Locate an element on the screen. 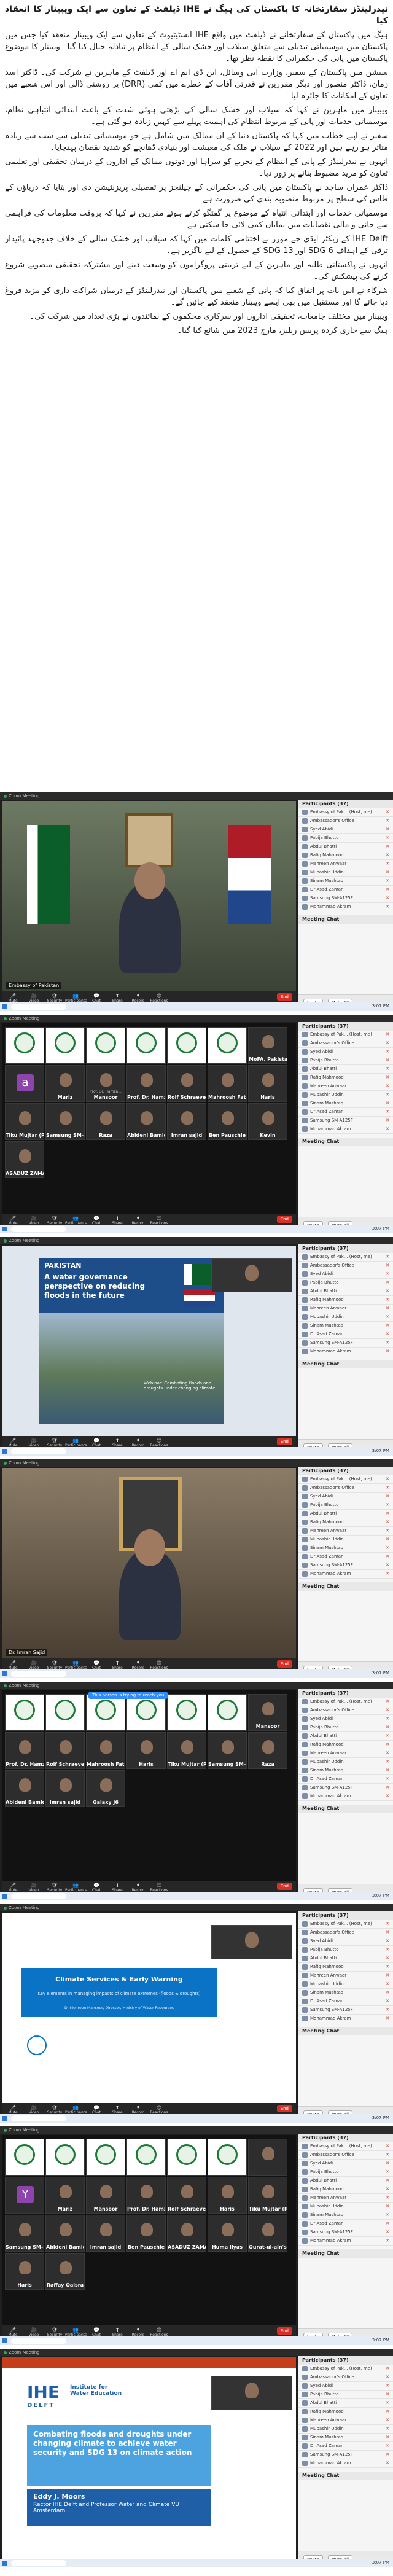  participant-tile: Haris is located at coordinates (227, 2195).